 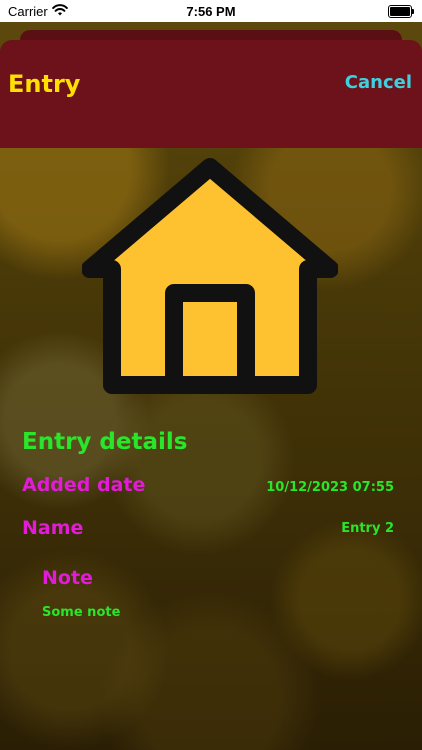 I want to click on clock: 7:56 PM, so click(x=211, y=11).